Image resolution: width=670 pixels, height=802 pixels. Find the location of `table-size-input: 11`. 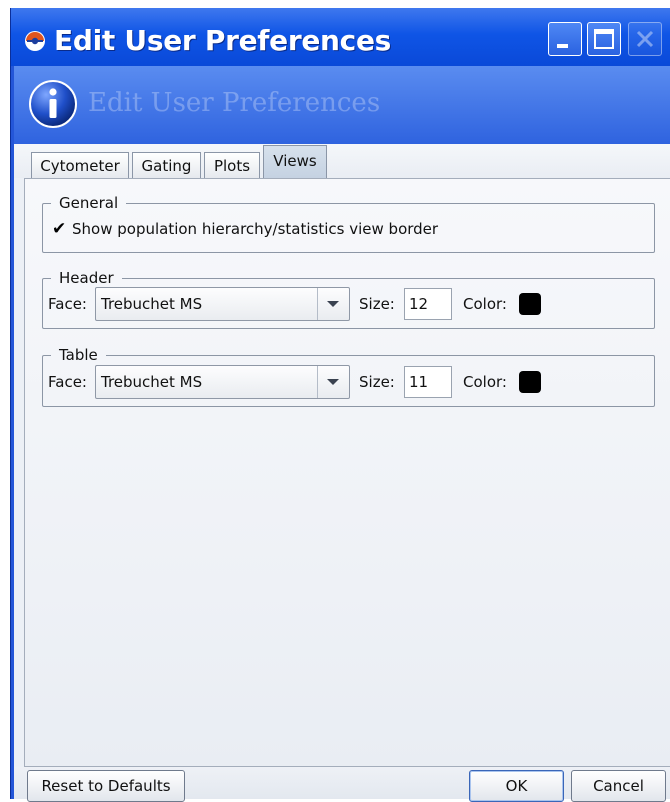

table-size-input: 11 is located at coordinates (428, 382).